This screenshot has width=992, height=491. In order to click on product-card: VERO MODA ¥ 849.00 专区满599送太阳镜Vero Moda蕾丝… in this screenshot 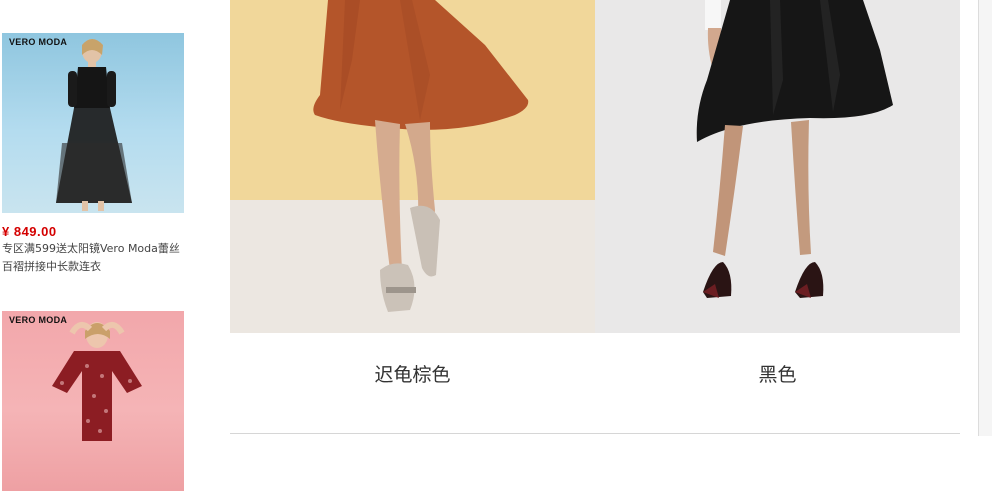, I will do `click(97, 154)`.